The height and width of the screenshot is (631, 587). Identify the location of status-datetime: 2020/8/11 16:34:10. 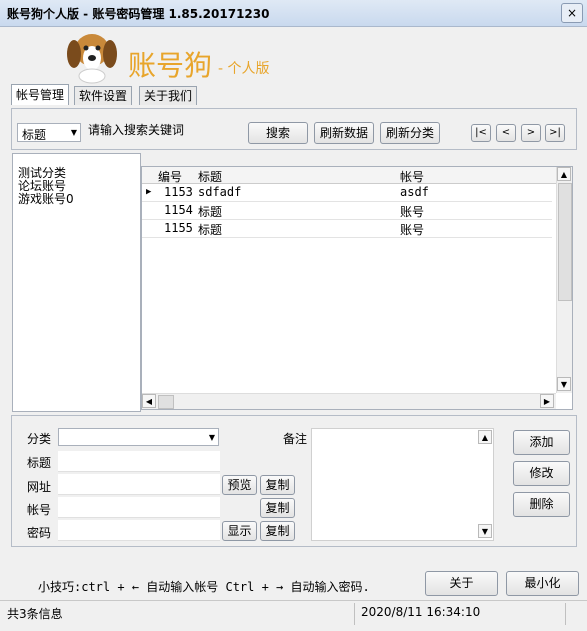
(421, 612).